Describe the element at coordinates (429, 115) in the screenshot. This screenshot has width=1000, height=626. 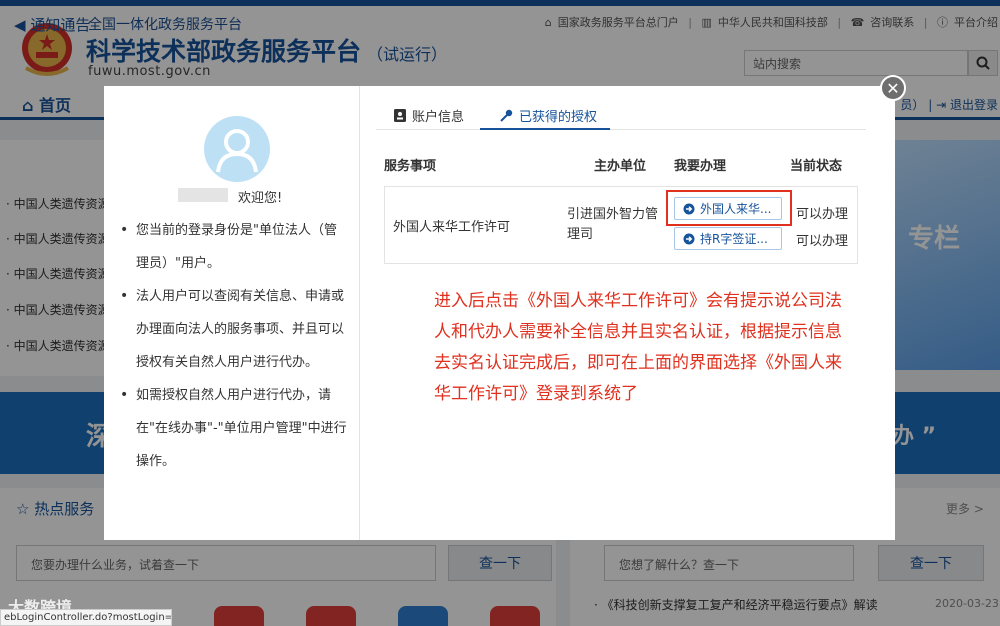
I see `tab-account-info: 账户信息` at that location.